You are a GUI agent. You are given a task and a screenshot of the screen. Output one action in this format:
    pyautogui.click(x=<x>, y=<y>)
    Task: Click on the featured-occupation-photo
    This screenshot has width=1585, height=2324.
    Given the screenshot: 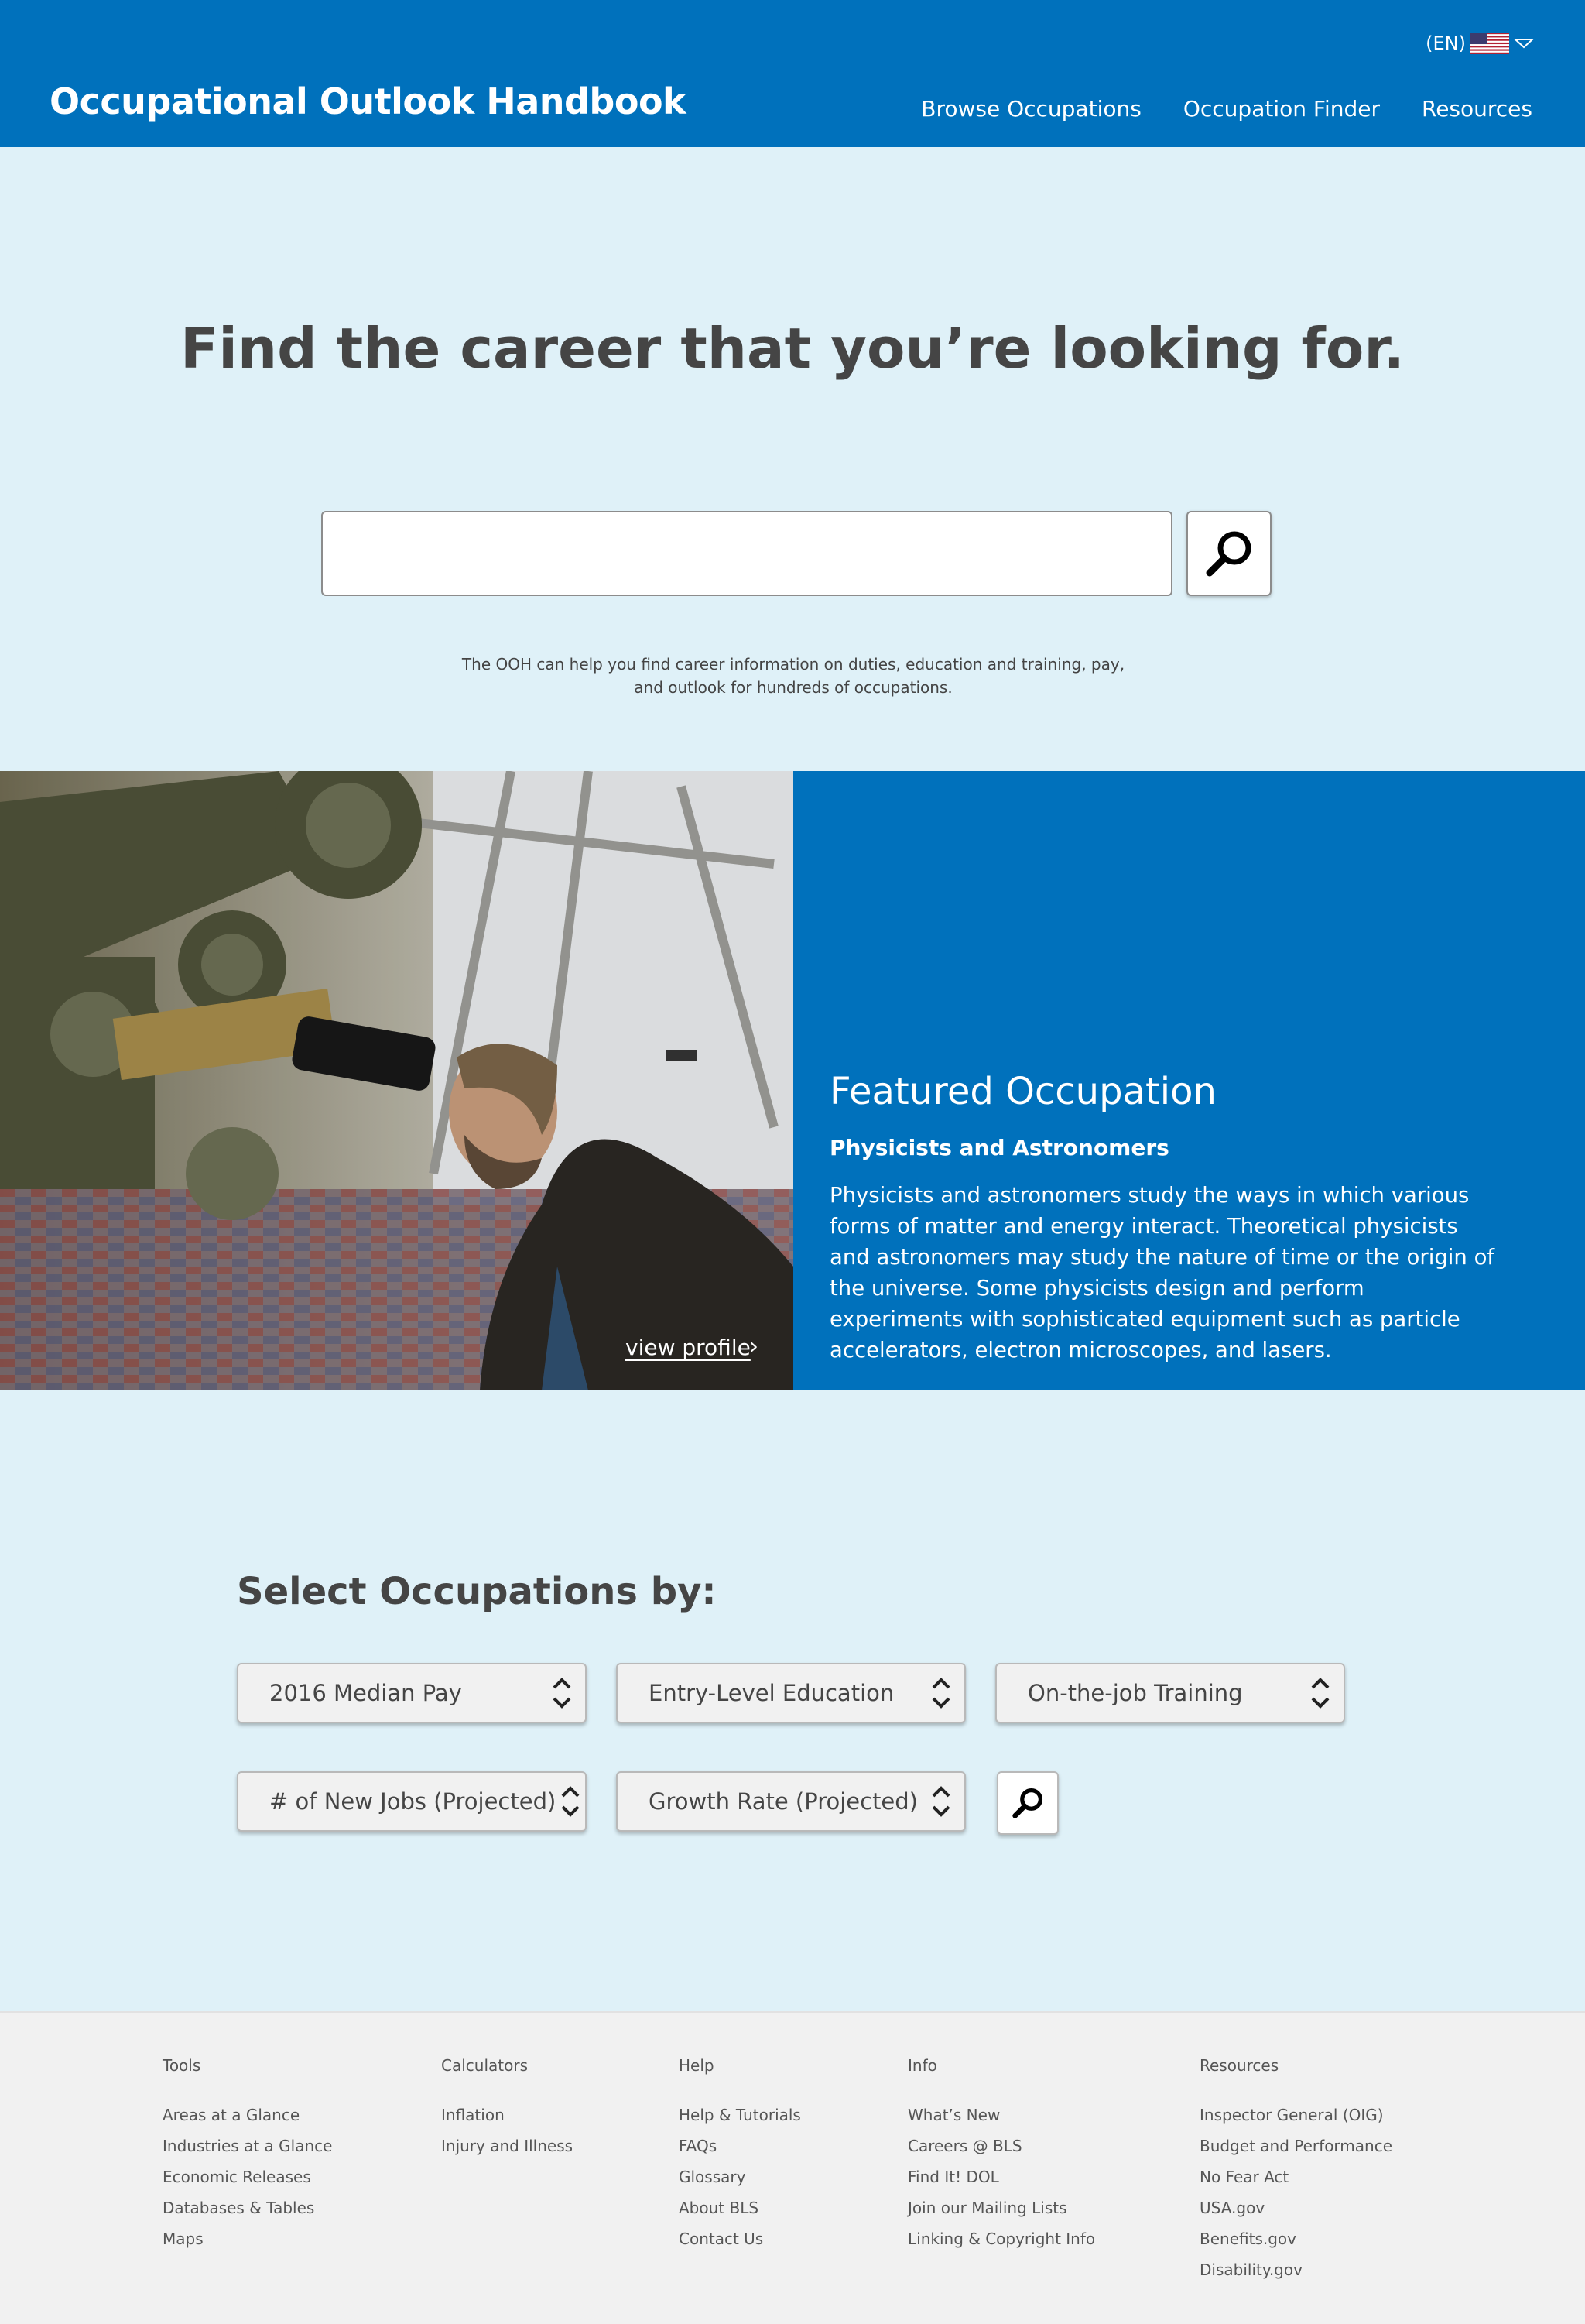 What is the action you would take?
    pyautogui.click(x=396, y=1080)
    